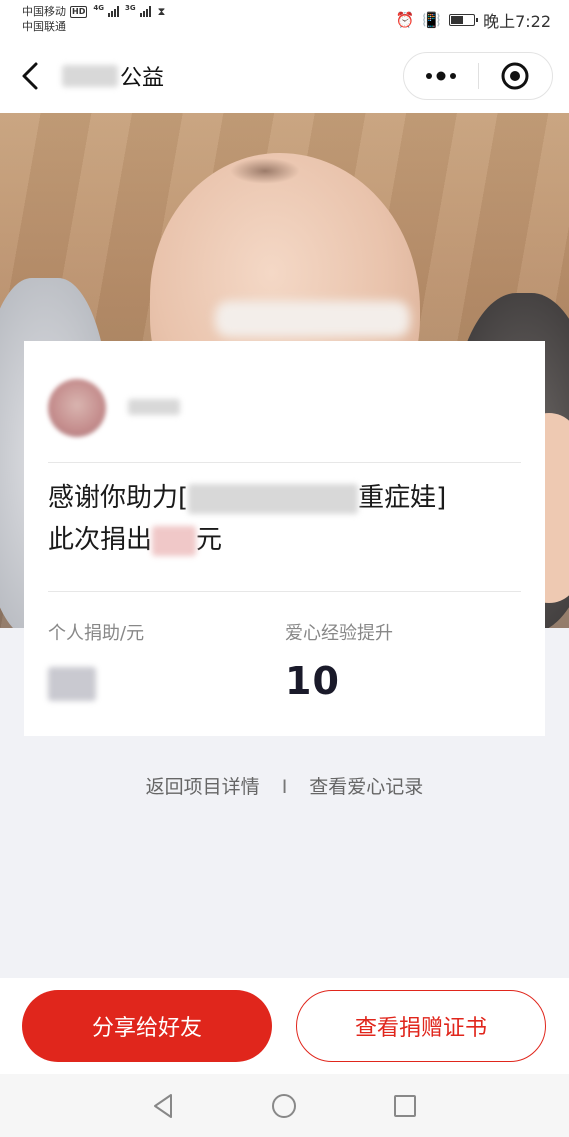 The image size is (569, 1137). What do you see at coordinates (405, 1106) in the screenshot?
I see `recents-square-icon` at bounding box center [405, 1106].